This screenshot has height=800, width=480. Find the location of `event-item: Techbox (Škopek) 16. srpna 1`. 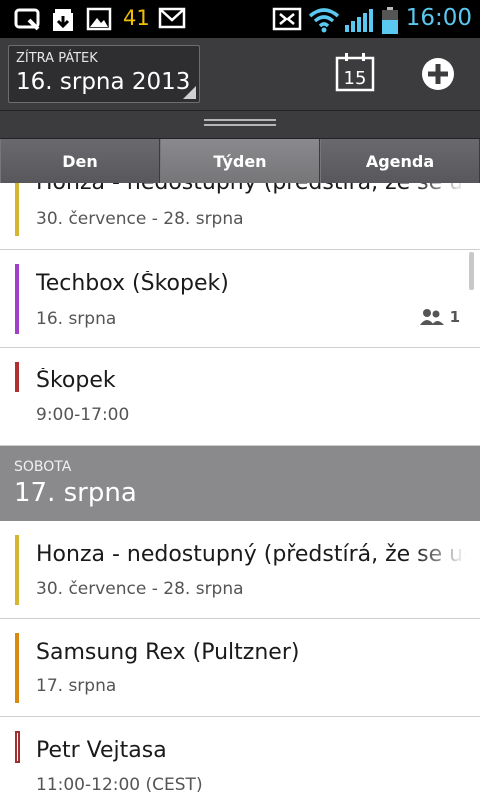

event-item: Techbox (Škopek) 16. srpna 1 is located at coordinates (240, 299).